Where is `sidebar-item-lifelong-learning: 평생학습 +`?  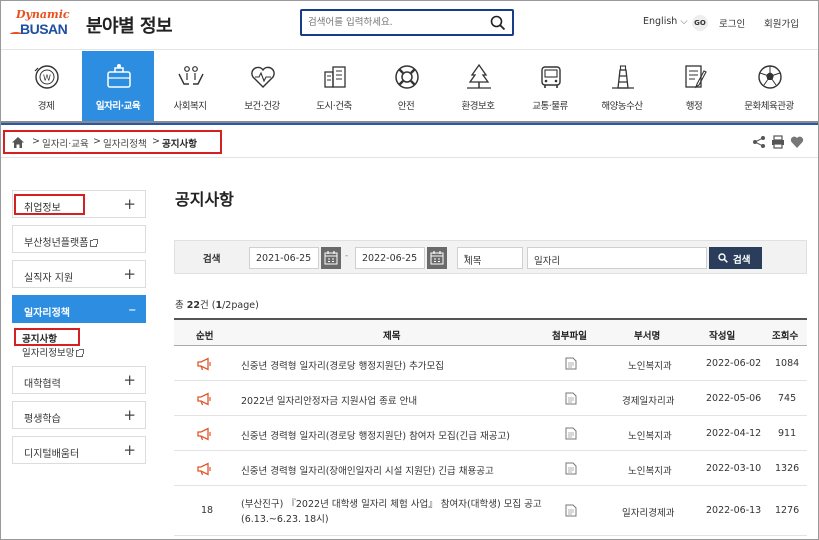
sidebar-item-lifelong-learning: 평생학습 + is located at coordinates (79, 415).